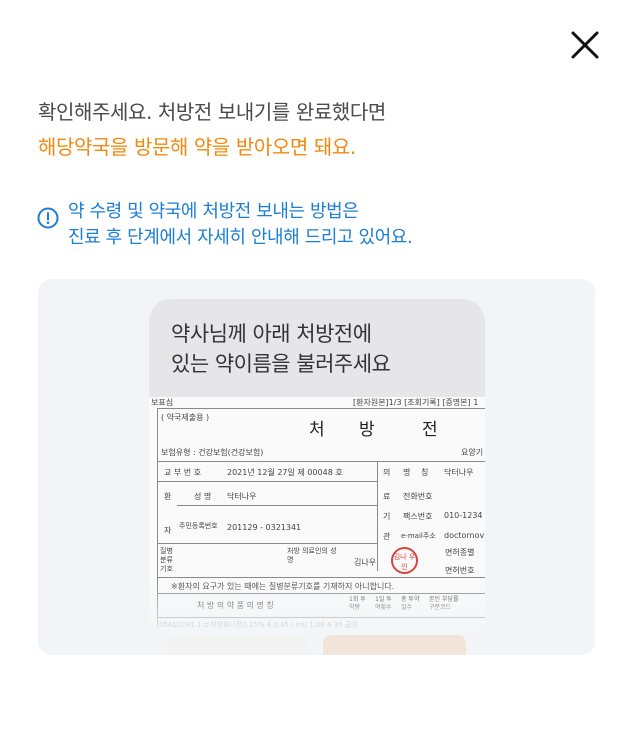 This screenshot has height=734, width=633. Describe the element at coordinates (387, 472) in the screenshot. I see `rx-inst-a: 의` at that location.